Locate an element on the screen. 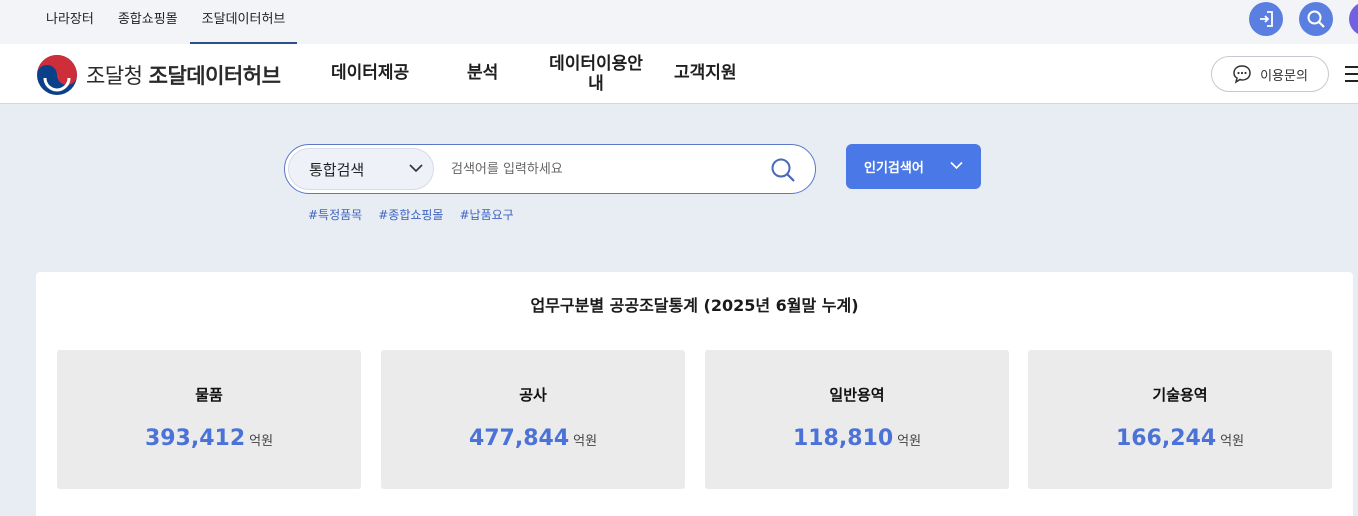 The image size is (1358, 516). search-tags: #특정품목 #종합쇼핑몰 #납품요구 is located at coordinates (411, 214).